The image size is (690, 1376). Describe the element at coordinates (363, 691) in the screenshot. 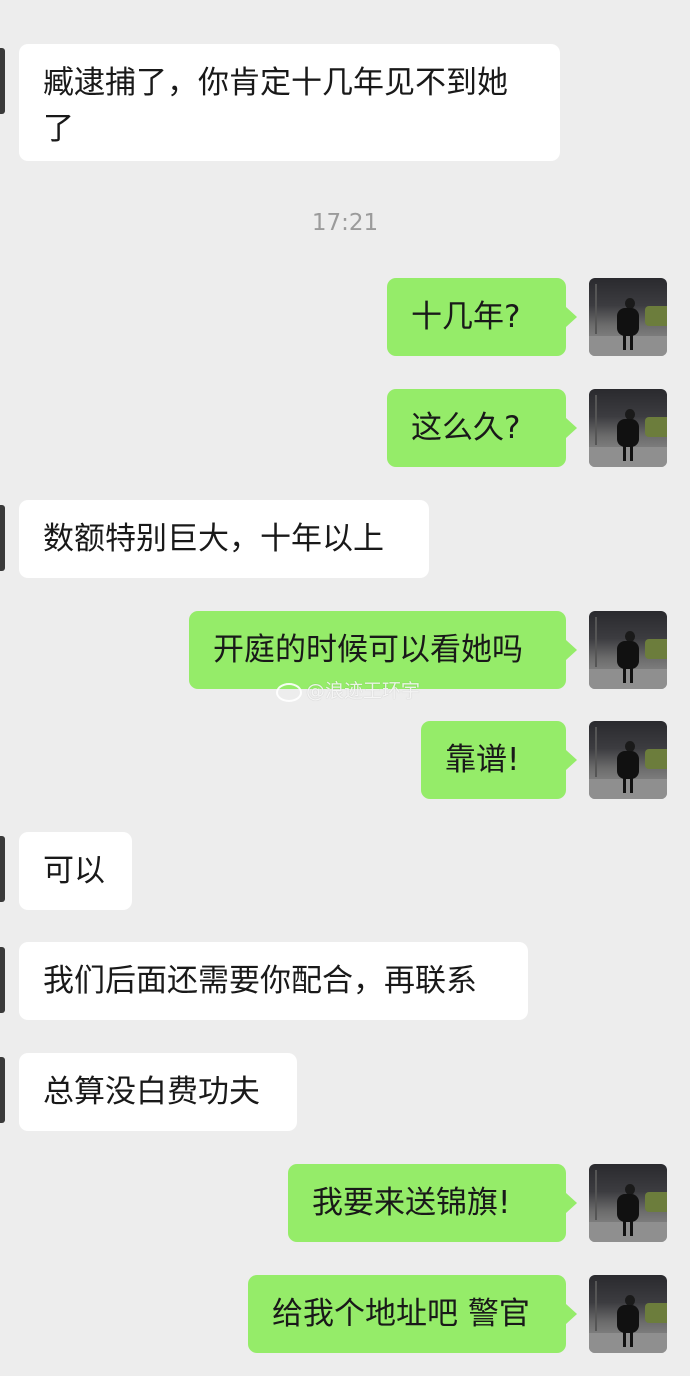

I see `watermark-text: @浪迹王环宇` at that location.